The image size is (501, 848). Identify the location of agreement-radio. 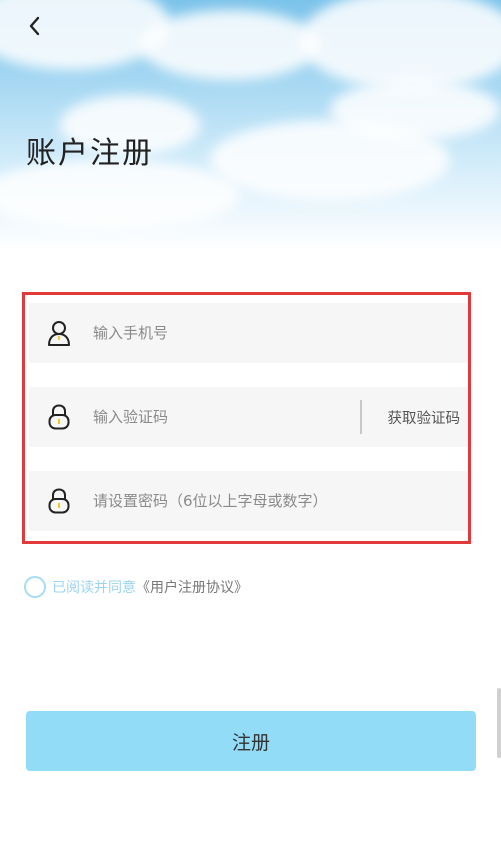
(35, 587).